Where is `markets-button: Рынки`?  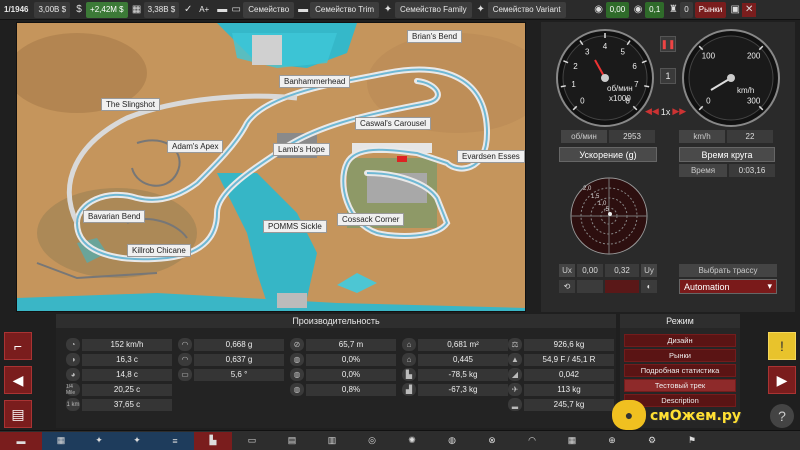 markets-button: Рынки is located at coordinates (710, 9).